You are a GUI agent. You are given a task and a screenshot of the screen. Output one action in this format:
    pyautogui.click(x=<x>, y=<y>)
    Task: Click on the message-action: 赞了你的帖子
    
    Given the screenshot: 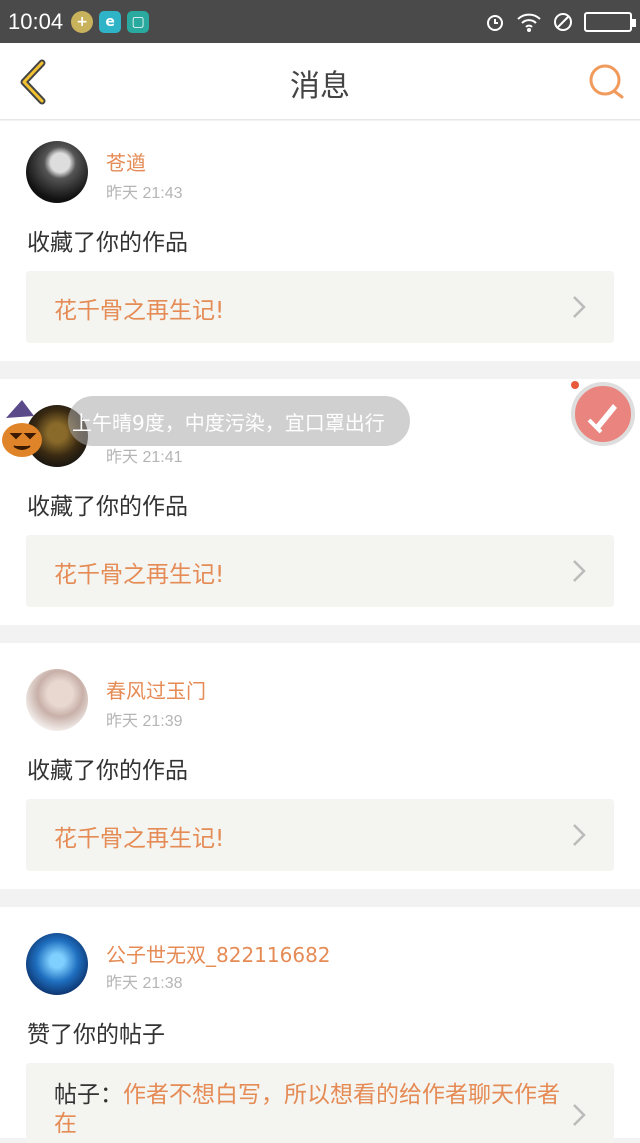 What is the action you would take?
    pyautogui.click(x=96, y=1035)
    